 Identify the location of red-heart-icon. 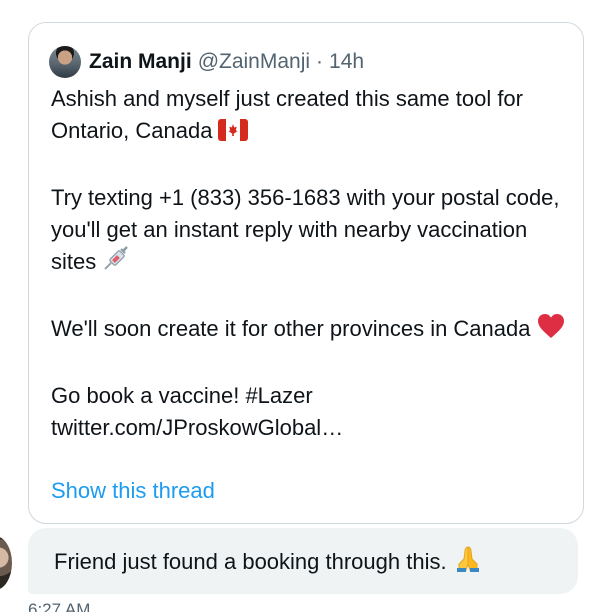
(551, 330).